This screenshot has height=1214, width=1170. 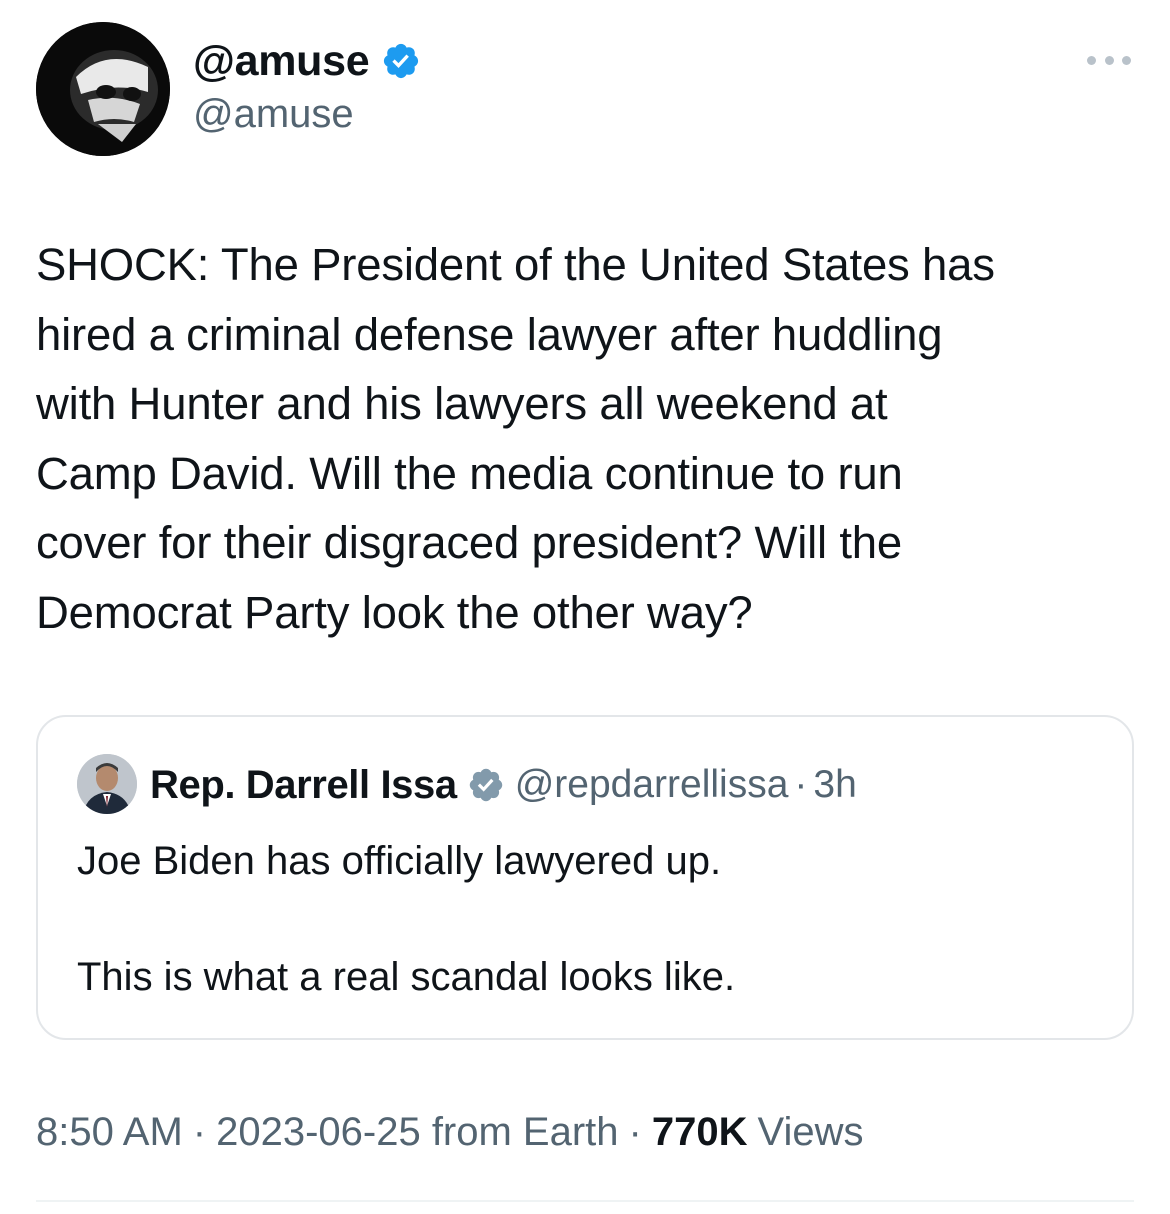 I want to click on quoted-timestamp: 3h, so click(x=834, y=785).